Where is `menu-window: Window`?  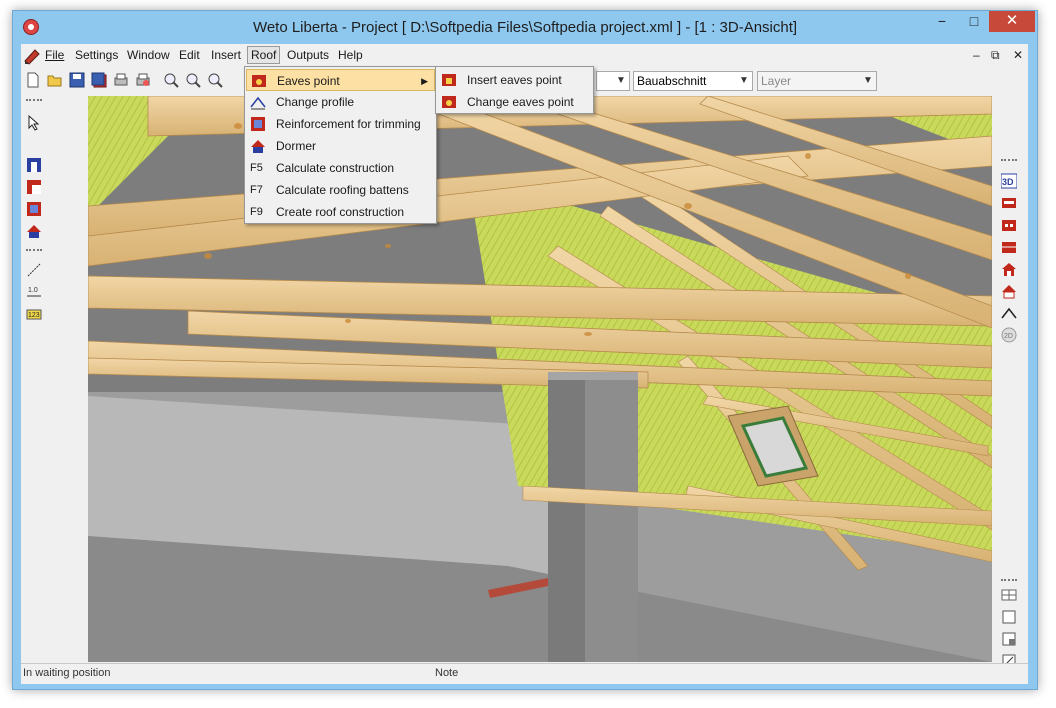 menu-window: Window is located at coordinates (148, 55).